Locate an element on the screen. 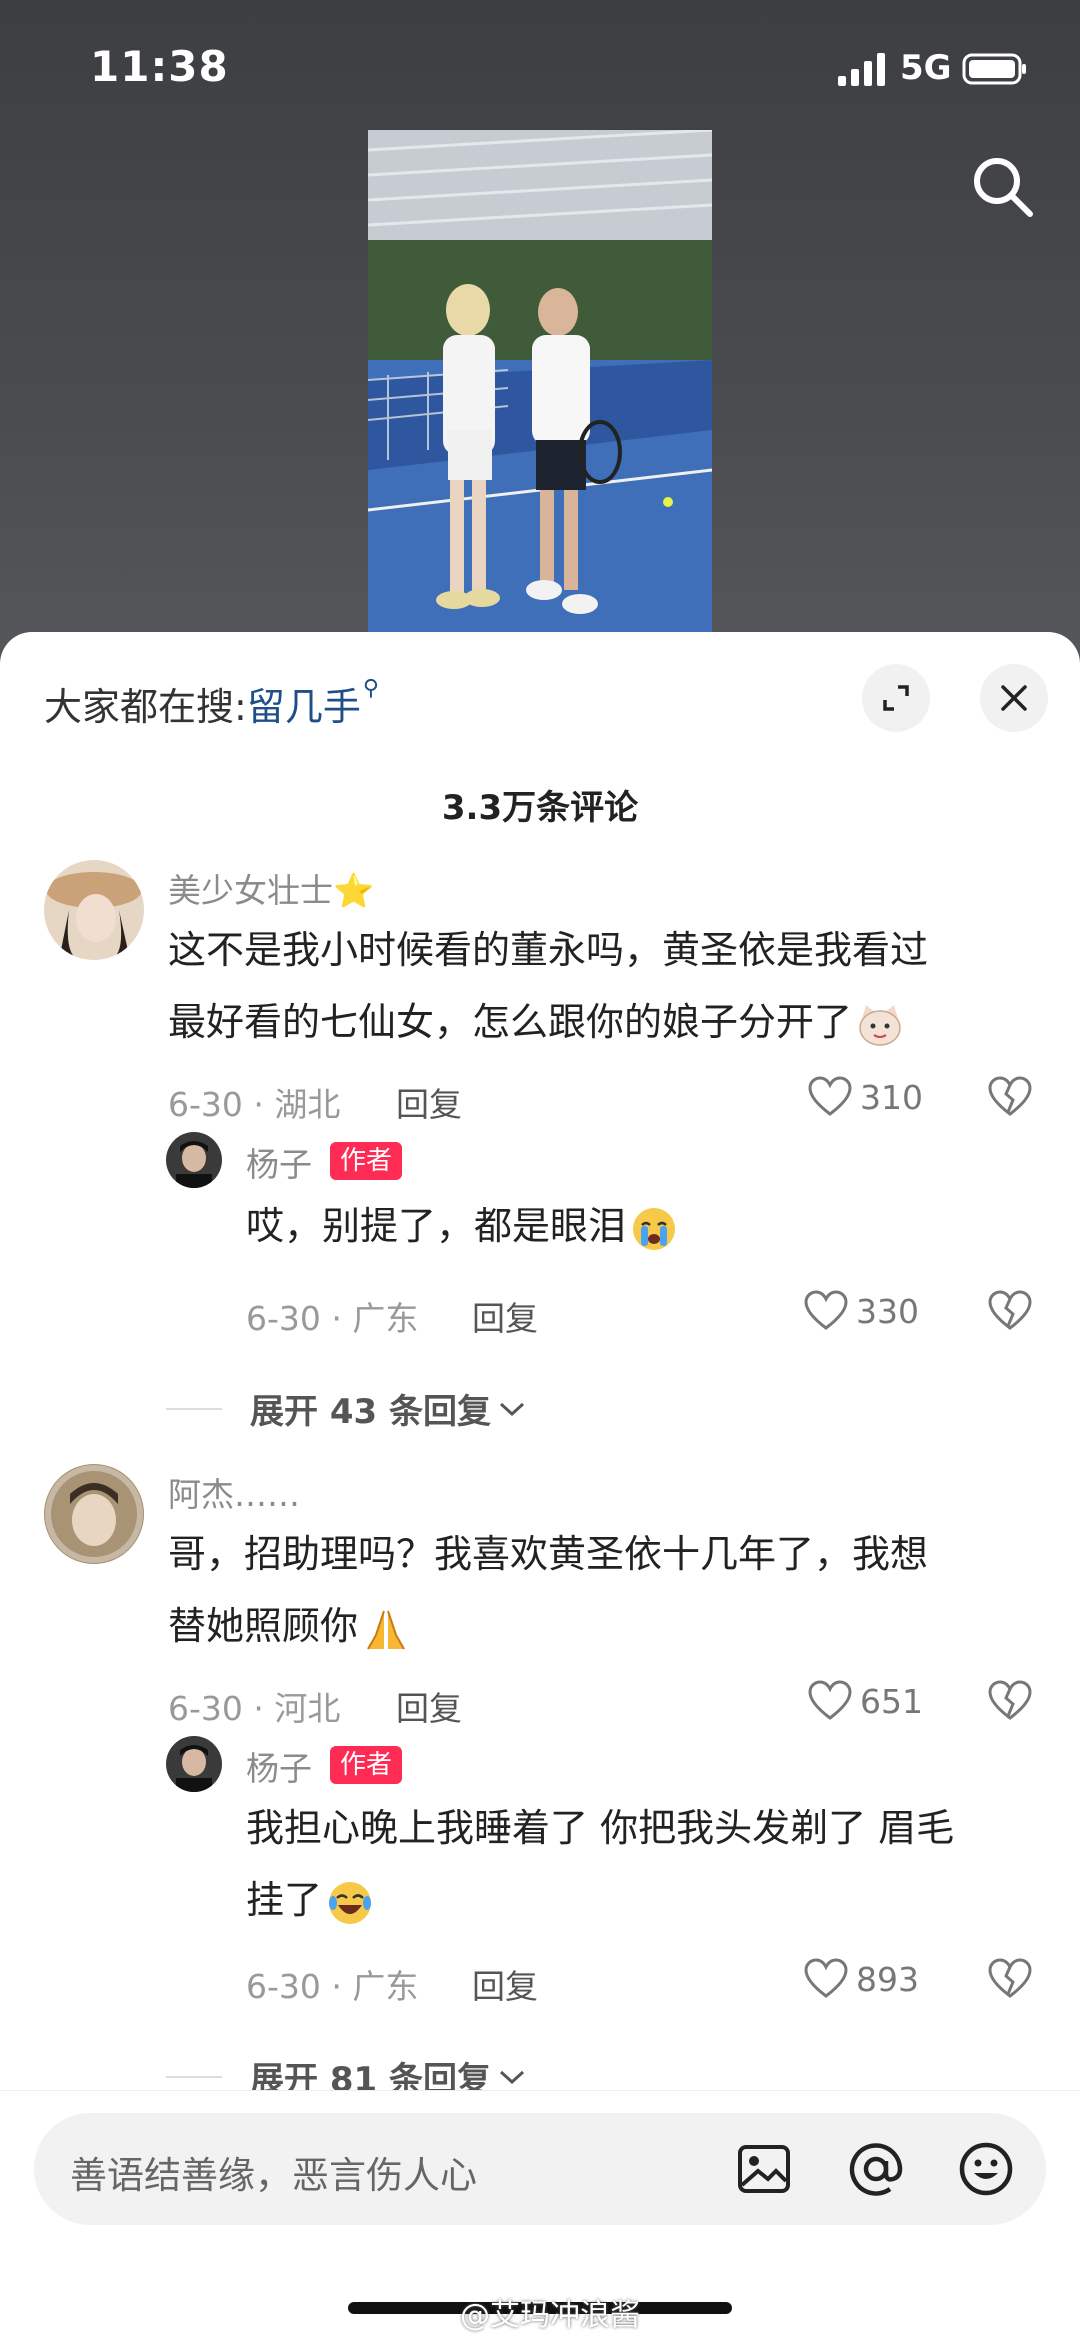 The width and height of the screenshot is (1080, 2338). battery-icon is located at coordinates (994, 69).